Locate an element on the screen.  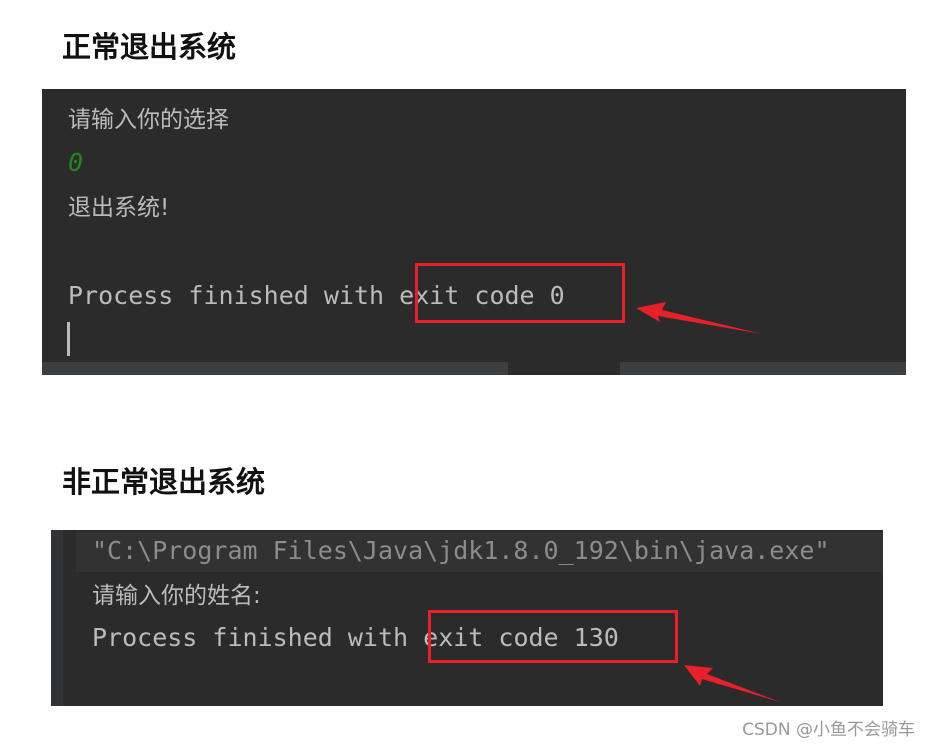
arrow-annotations is located at coordinates (708, 502).